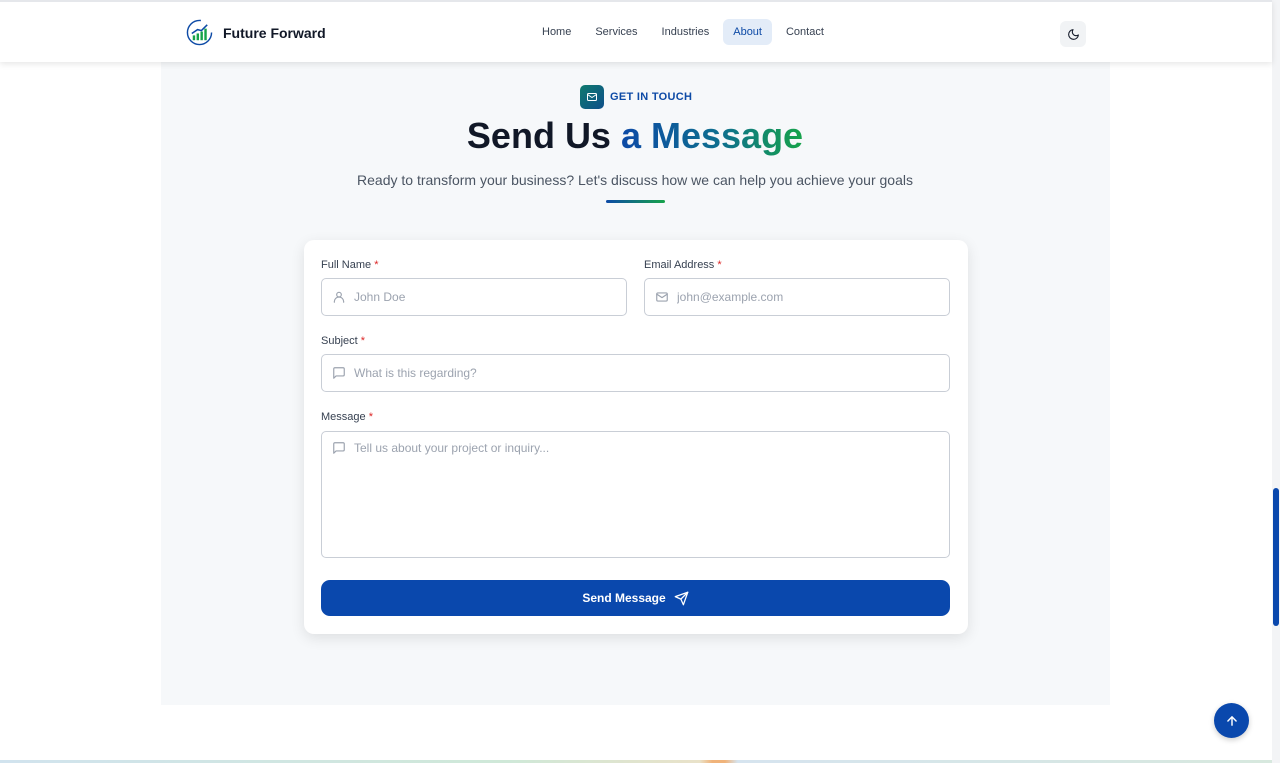 The height and width of the screenshot is (763, 1280). Describe the element at coordinates (1276, 381) in the screenshot. I see `scrollbar-track` at that location.